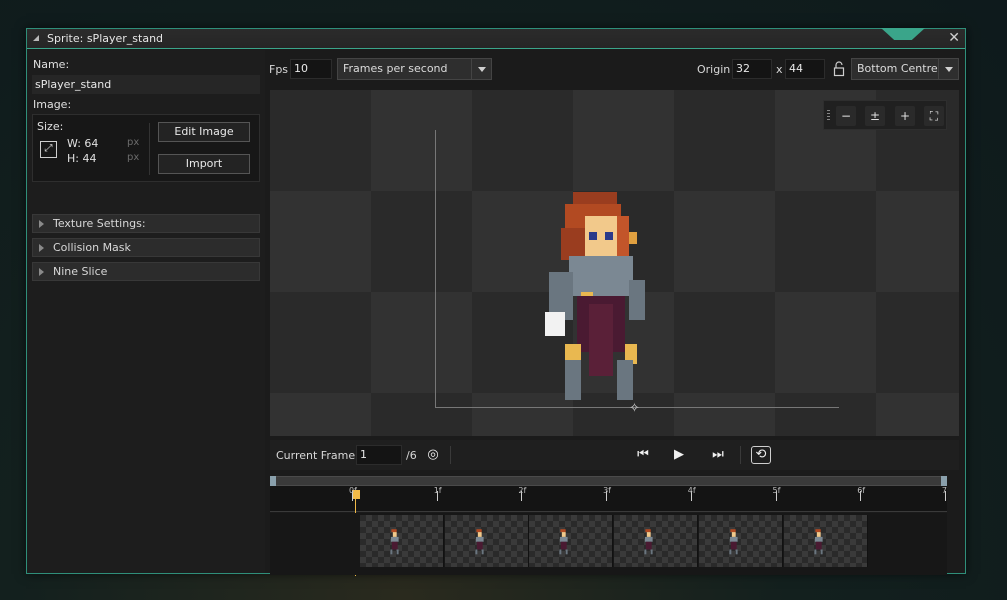 Image resolution: width=1007 pixels, height=600 pixels. I want to click on size-label: Size:, so click(50, 126).